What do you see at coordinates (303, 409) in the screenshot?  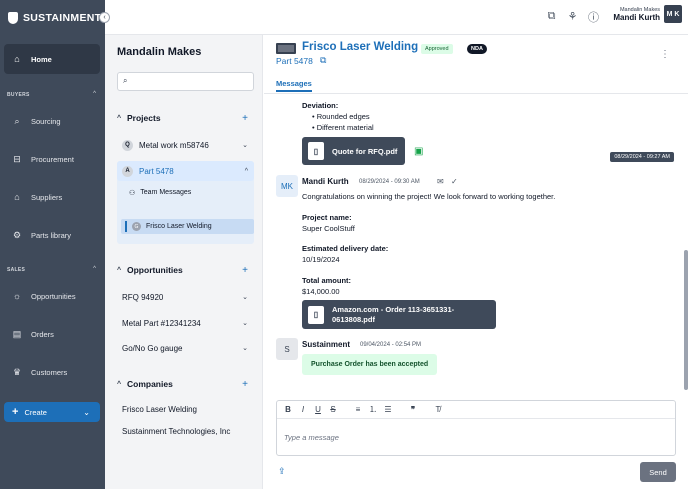 I see `italic-icon: I` at bounding box center [303, 409].